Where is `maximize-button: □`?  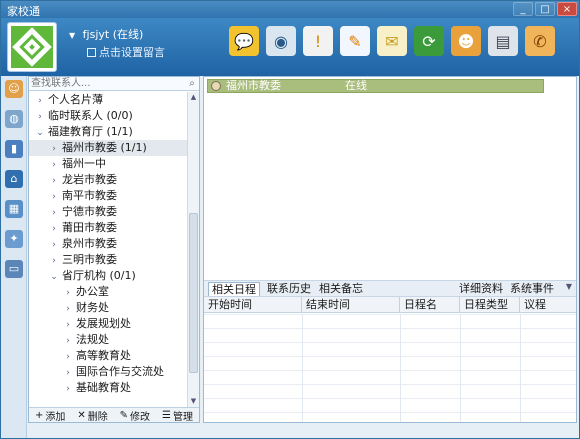 maximize-button: □ is located at coordinates (545, 9).